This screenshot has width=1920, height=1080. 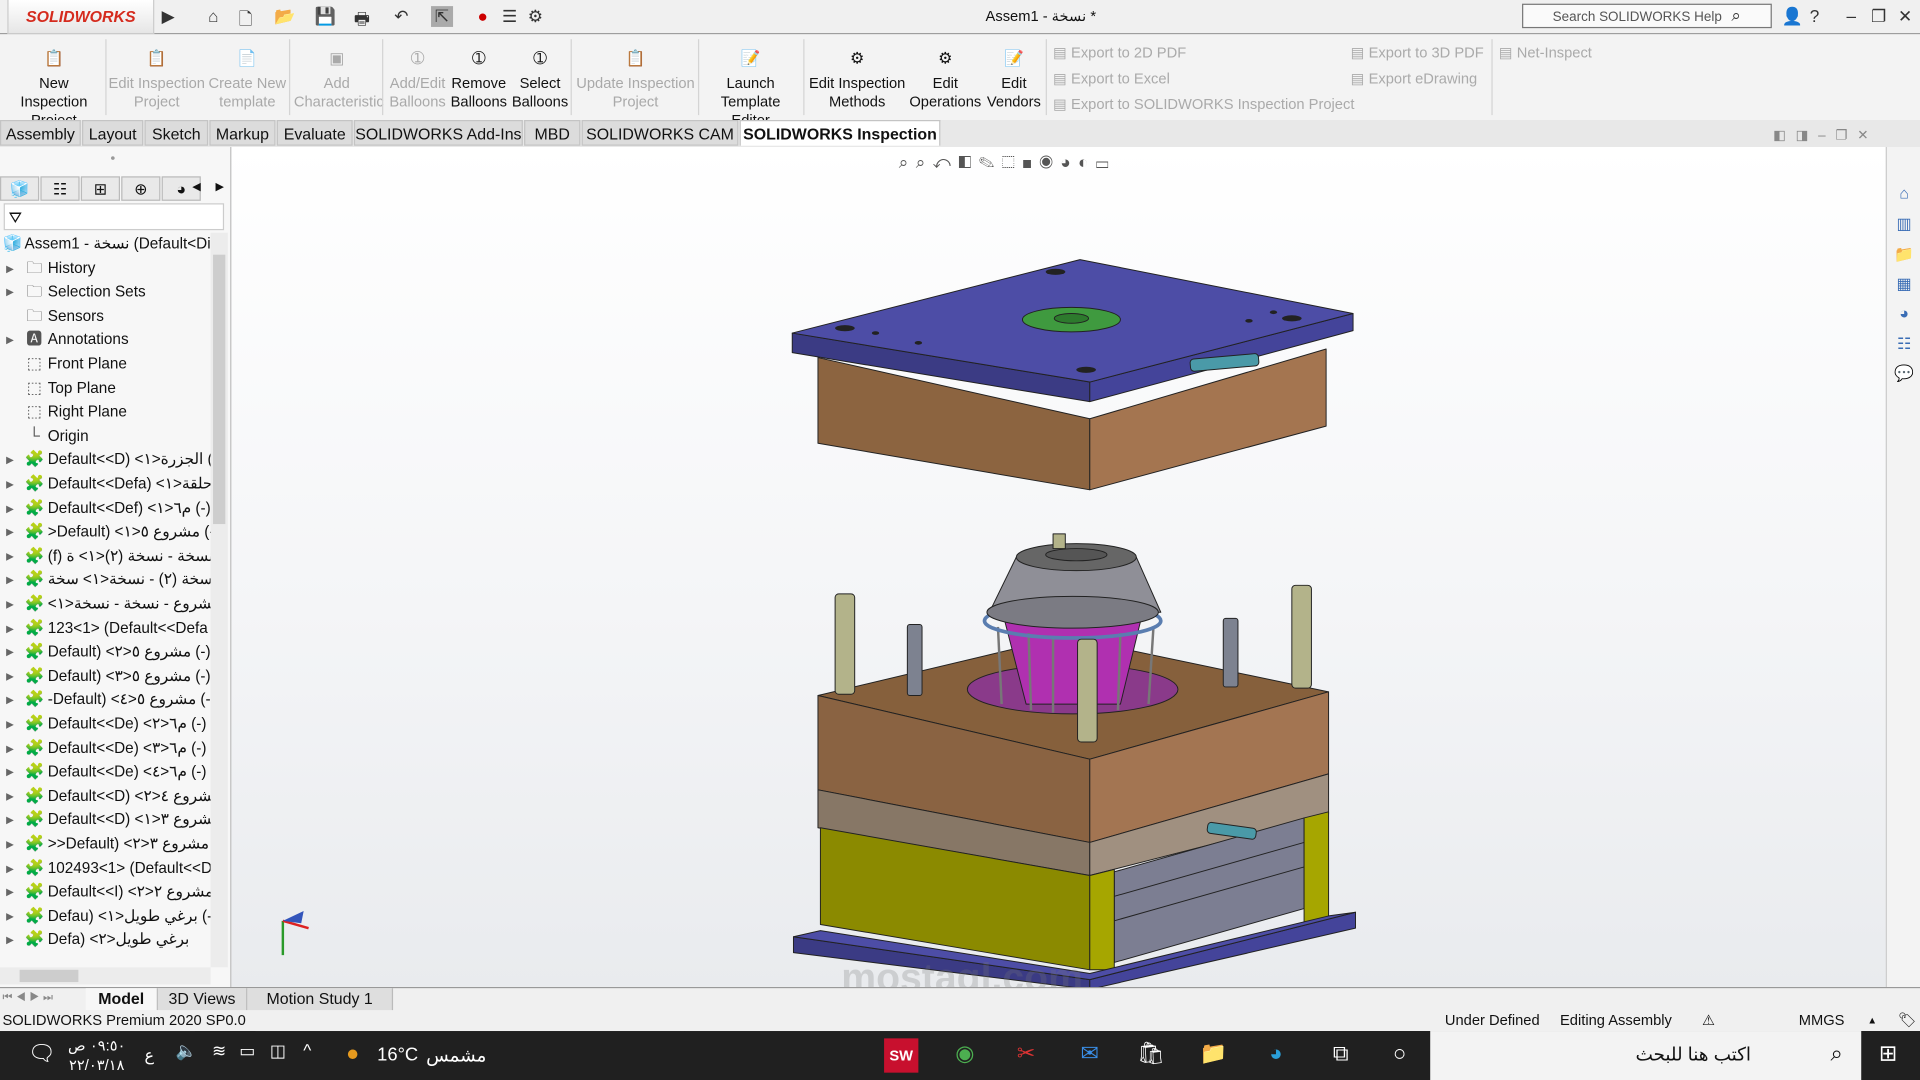 I want to click on weather-temp: 16°C, so click(x=397, y=1054).